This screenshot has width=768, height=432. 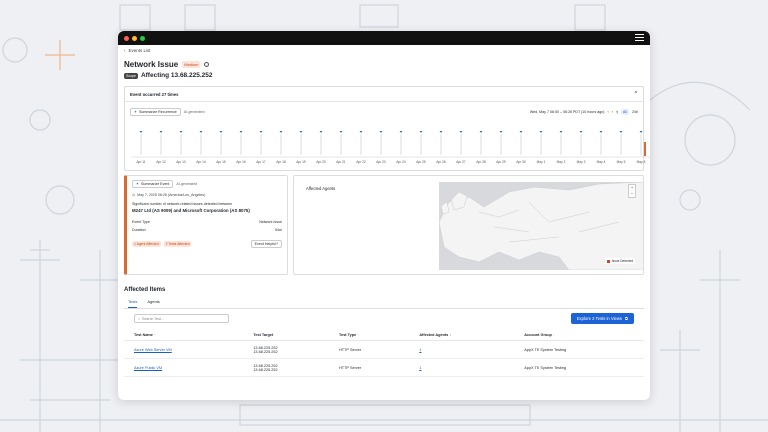 What do you see at coordinates (181, 162) in the screenshot?
I see `timeline-date-label: Apr 13` at bounding box center [181, 162].